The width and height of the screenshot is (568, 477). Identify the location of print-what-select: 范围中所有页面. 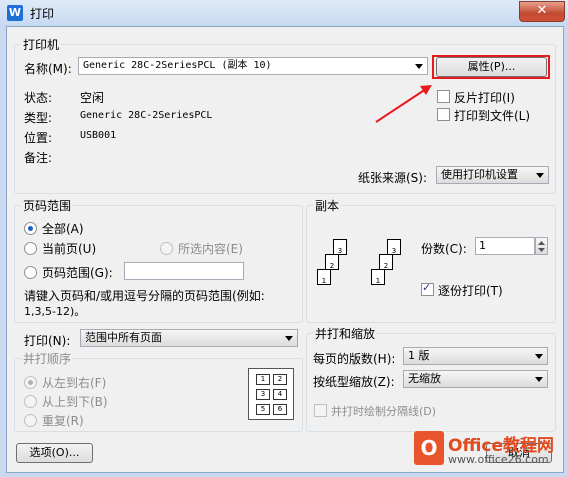
(189, 338).